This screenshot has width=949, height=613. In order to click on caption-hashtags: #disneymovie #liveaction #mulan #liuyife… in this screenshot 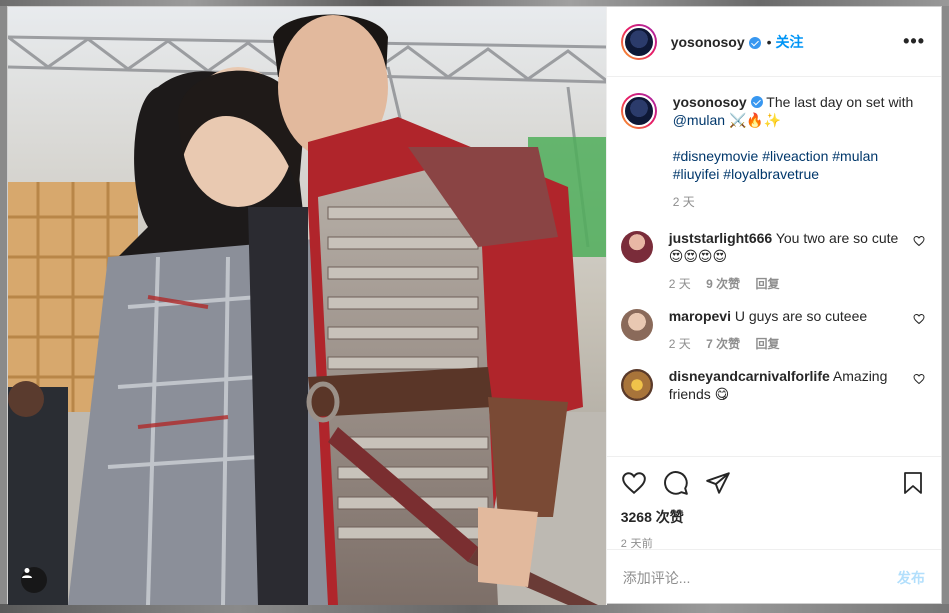, I will do `click(775, 165)`.